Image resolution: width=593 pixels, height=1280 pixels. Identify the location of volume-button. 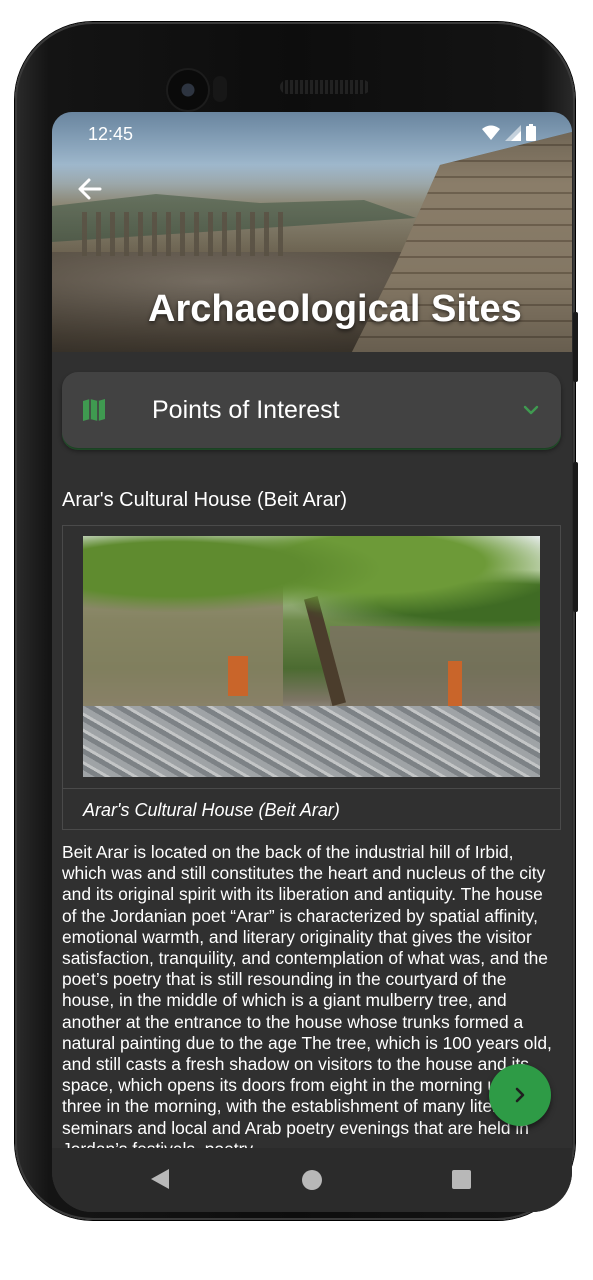
(575, 537).